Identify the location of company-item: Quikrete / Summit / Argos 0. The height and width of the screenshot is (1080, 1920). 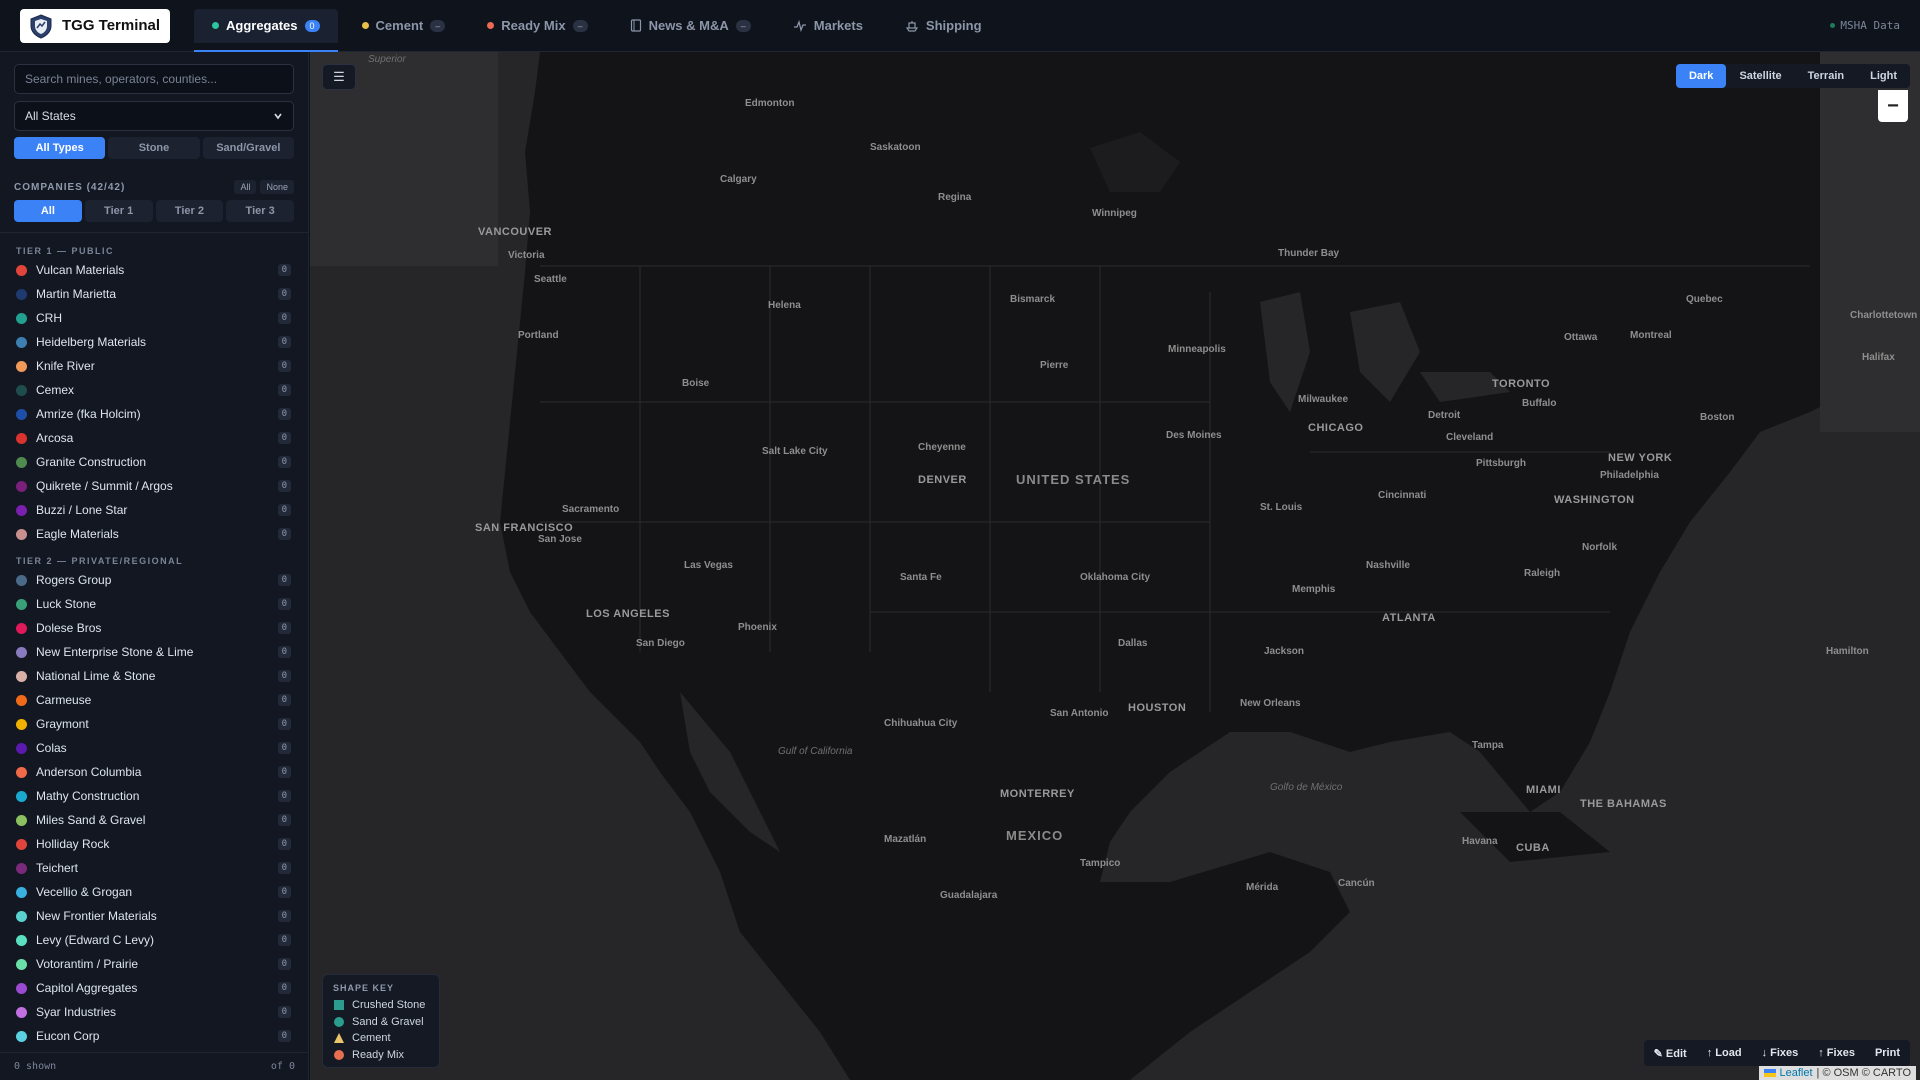
(154, 486).